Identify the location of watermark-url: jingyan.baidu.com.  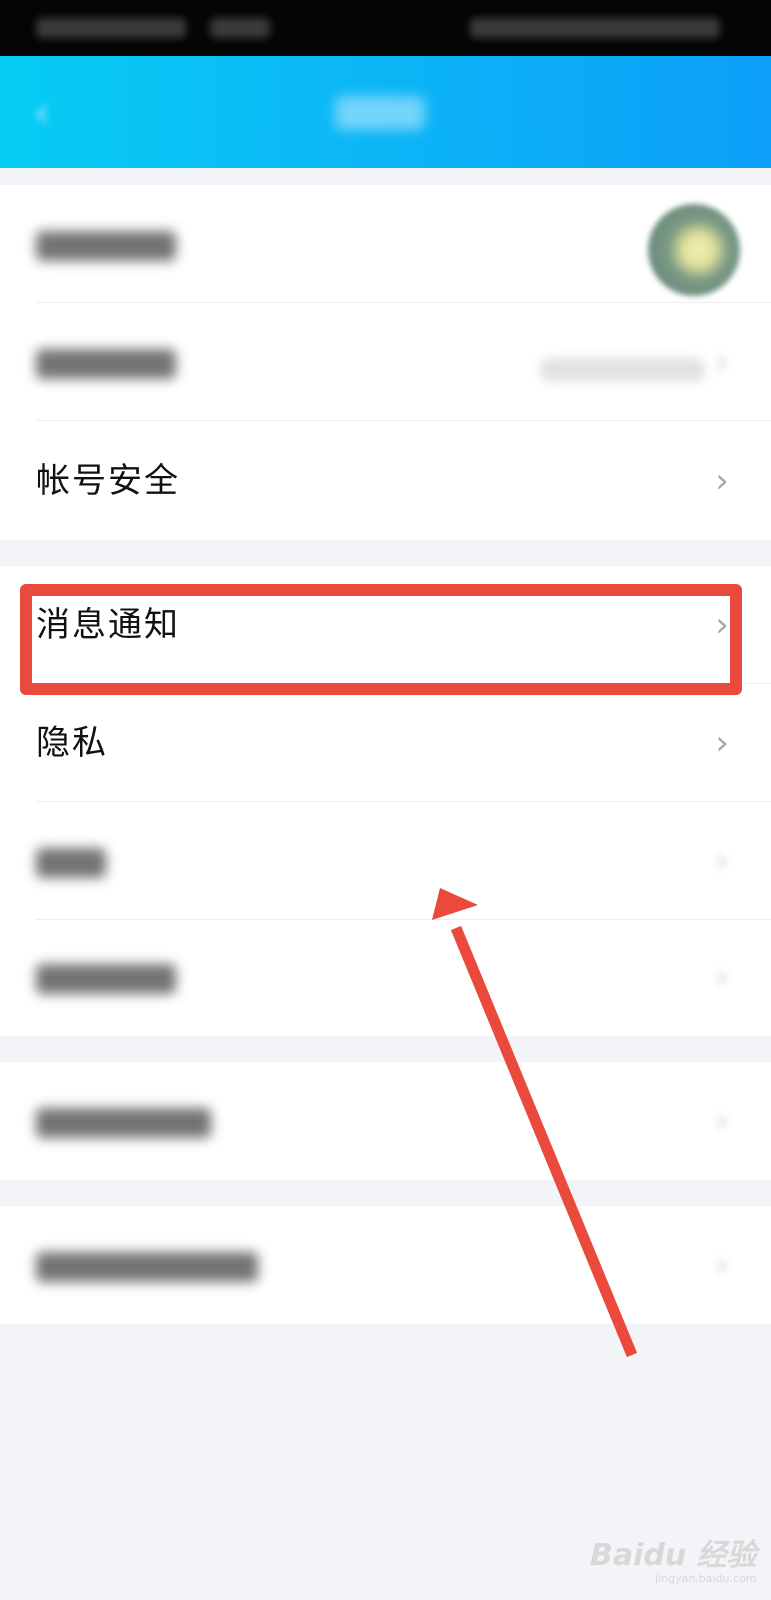
(706, 1578).